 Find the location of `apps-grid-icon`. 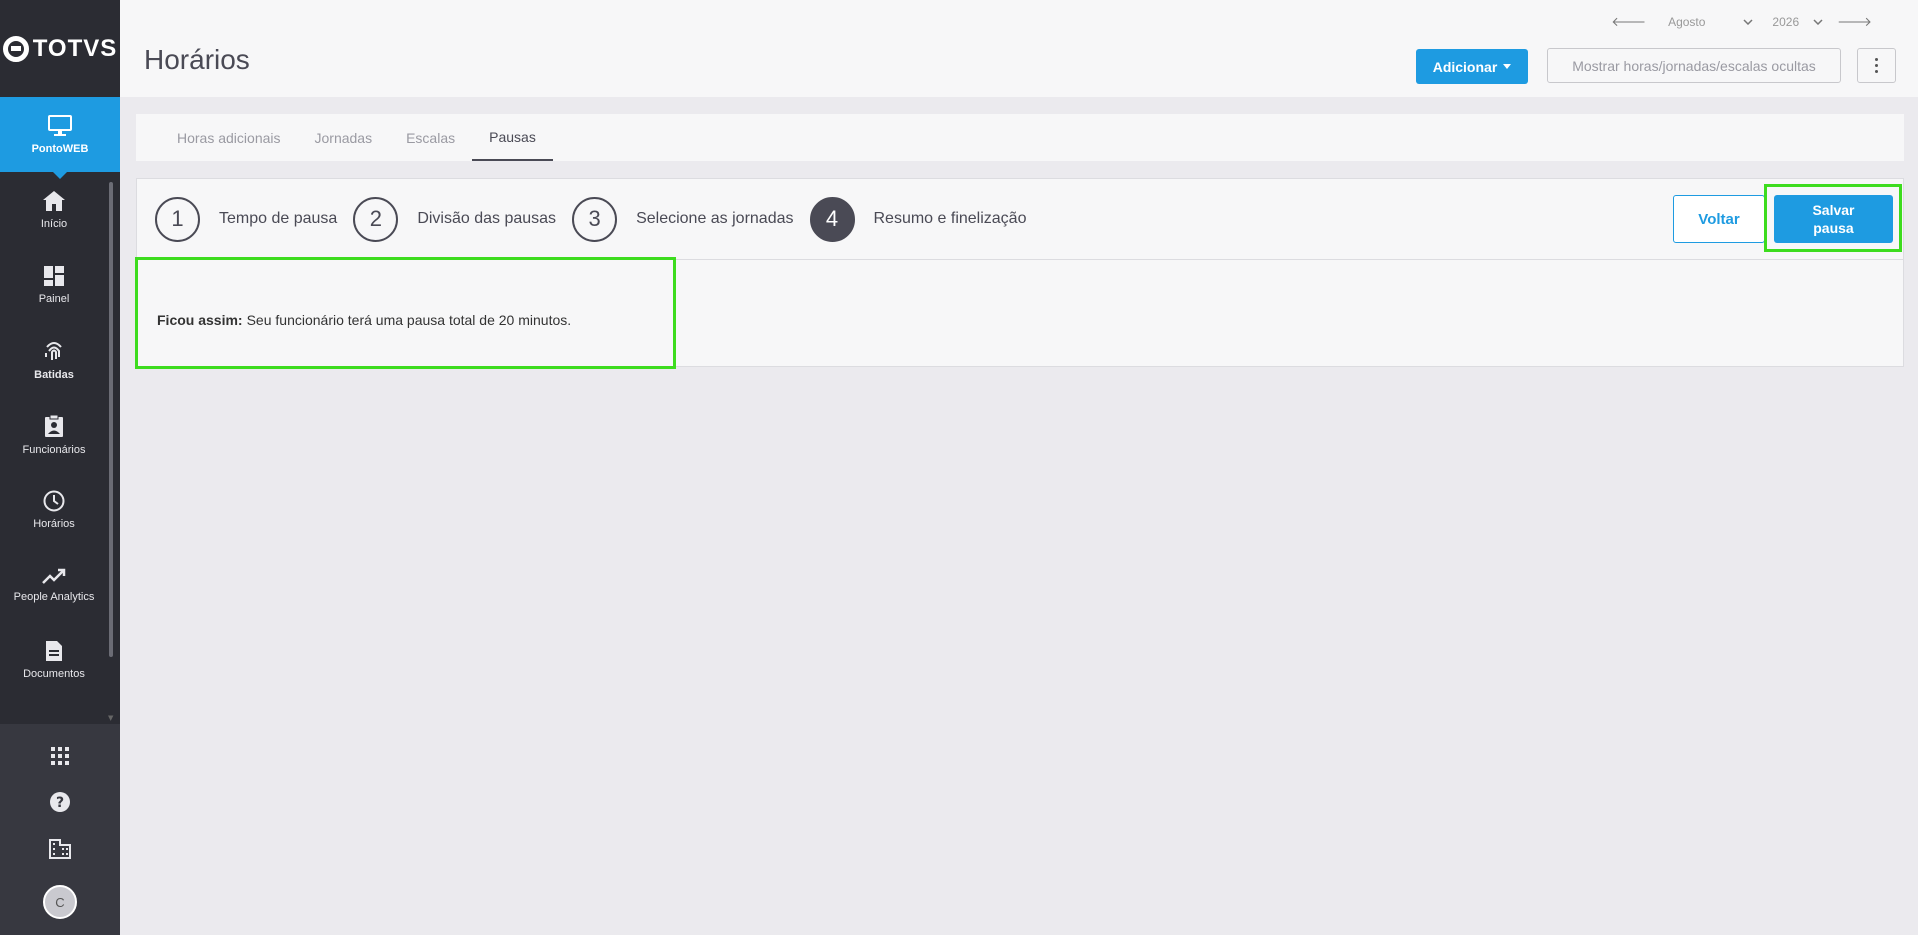

apps-grid-icon is located at coordinates (60, 756).